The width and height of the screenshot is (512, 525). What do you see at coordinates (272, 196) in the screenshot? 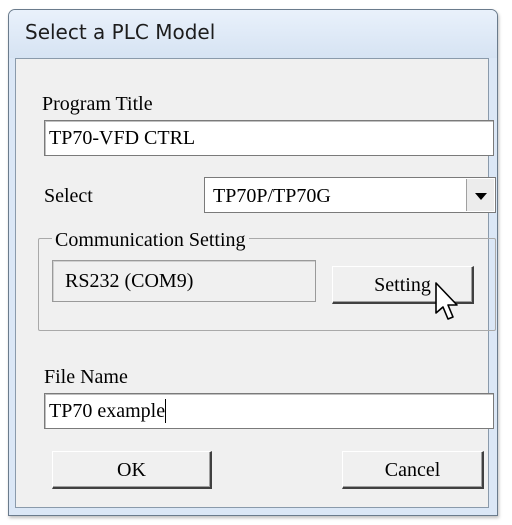
I see `plc-model-selected-value: TP70P/TP70G` at bounding box center [272, 196].